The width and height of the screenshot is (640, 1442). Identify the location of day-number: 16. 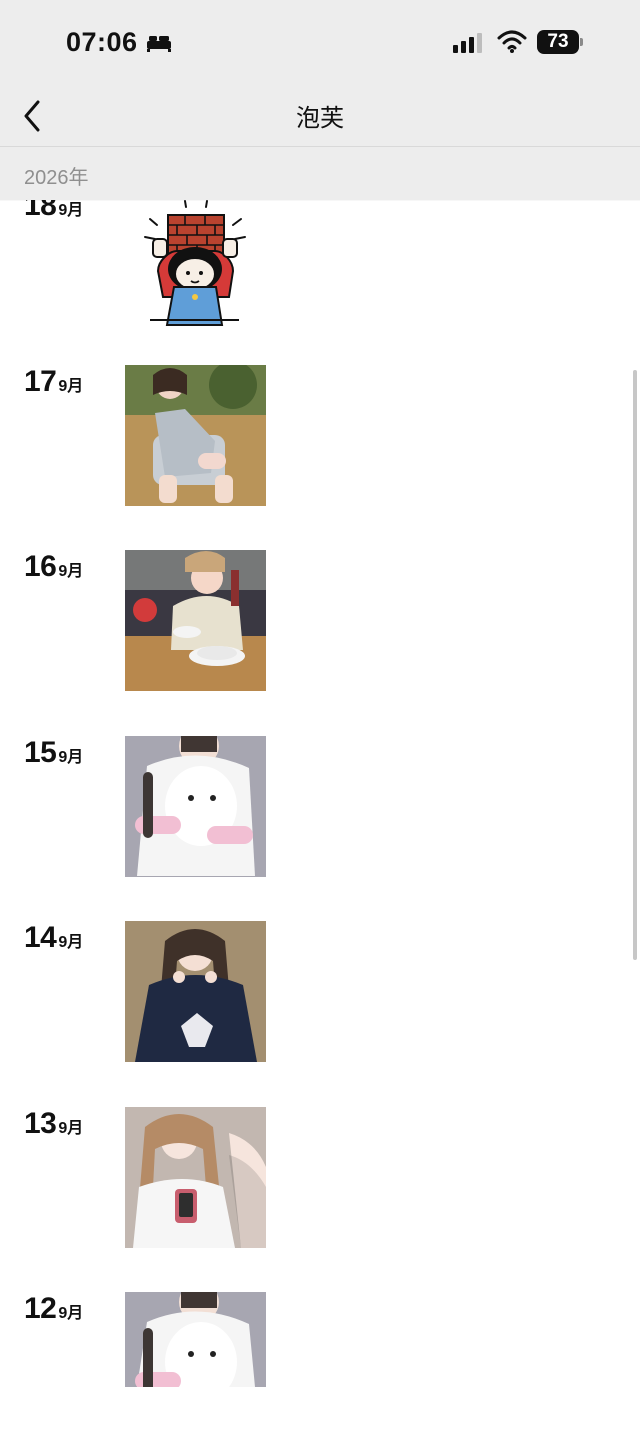
(40, 566).